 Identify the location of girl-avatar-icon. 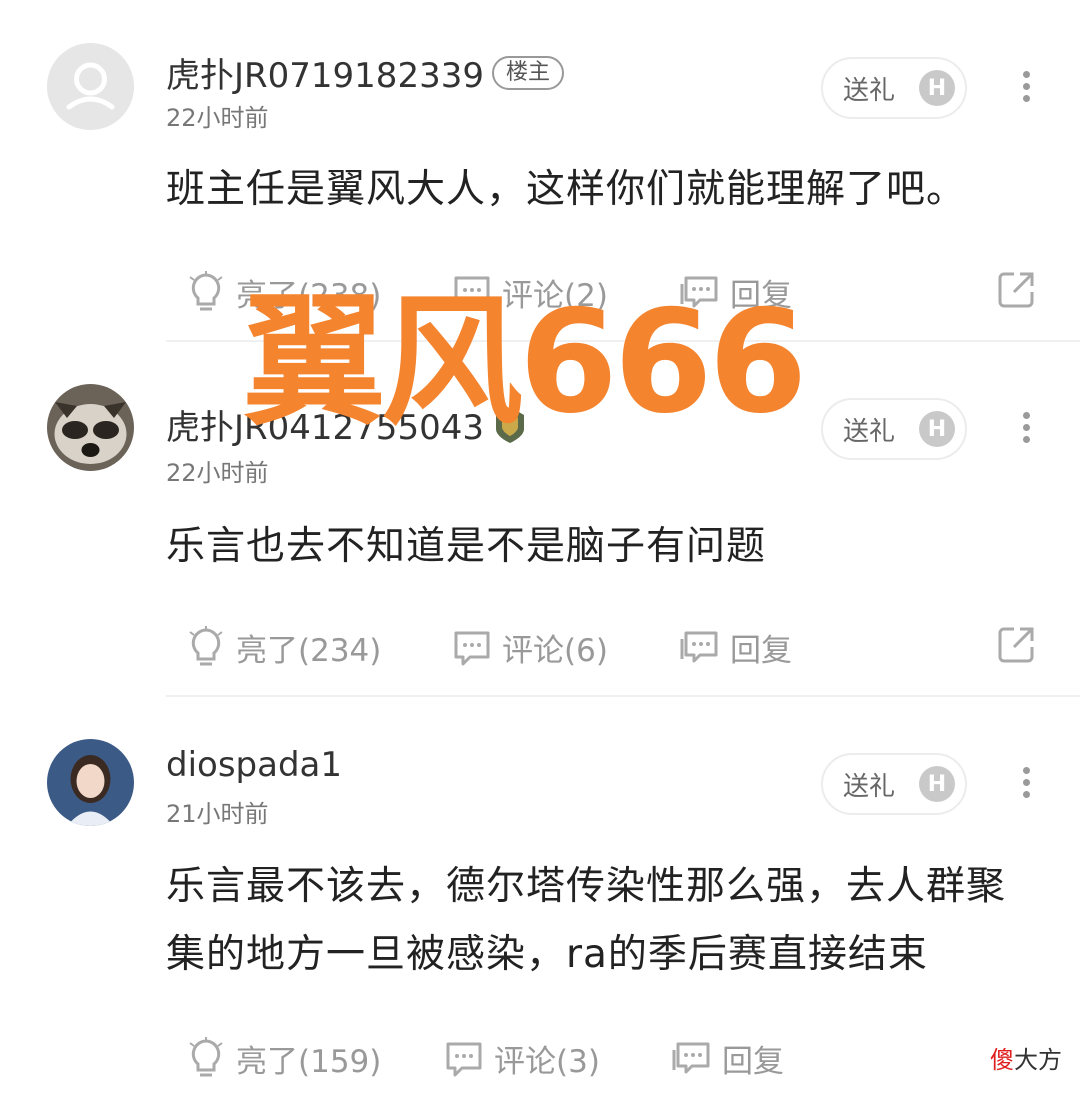
(90, 782).